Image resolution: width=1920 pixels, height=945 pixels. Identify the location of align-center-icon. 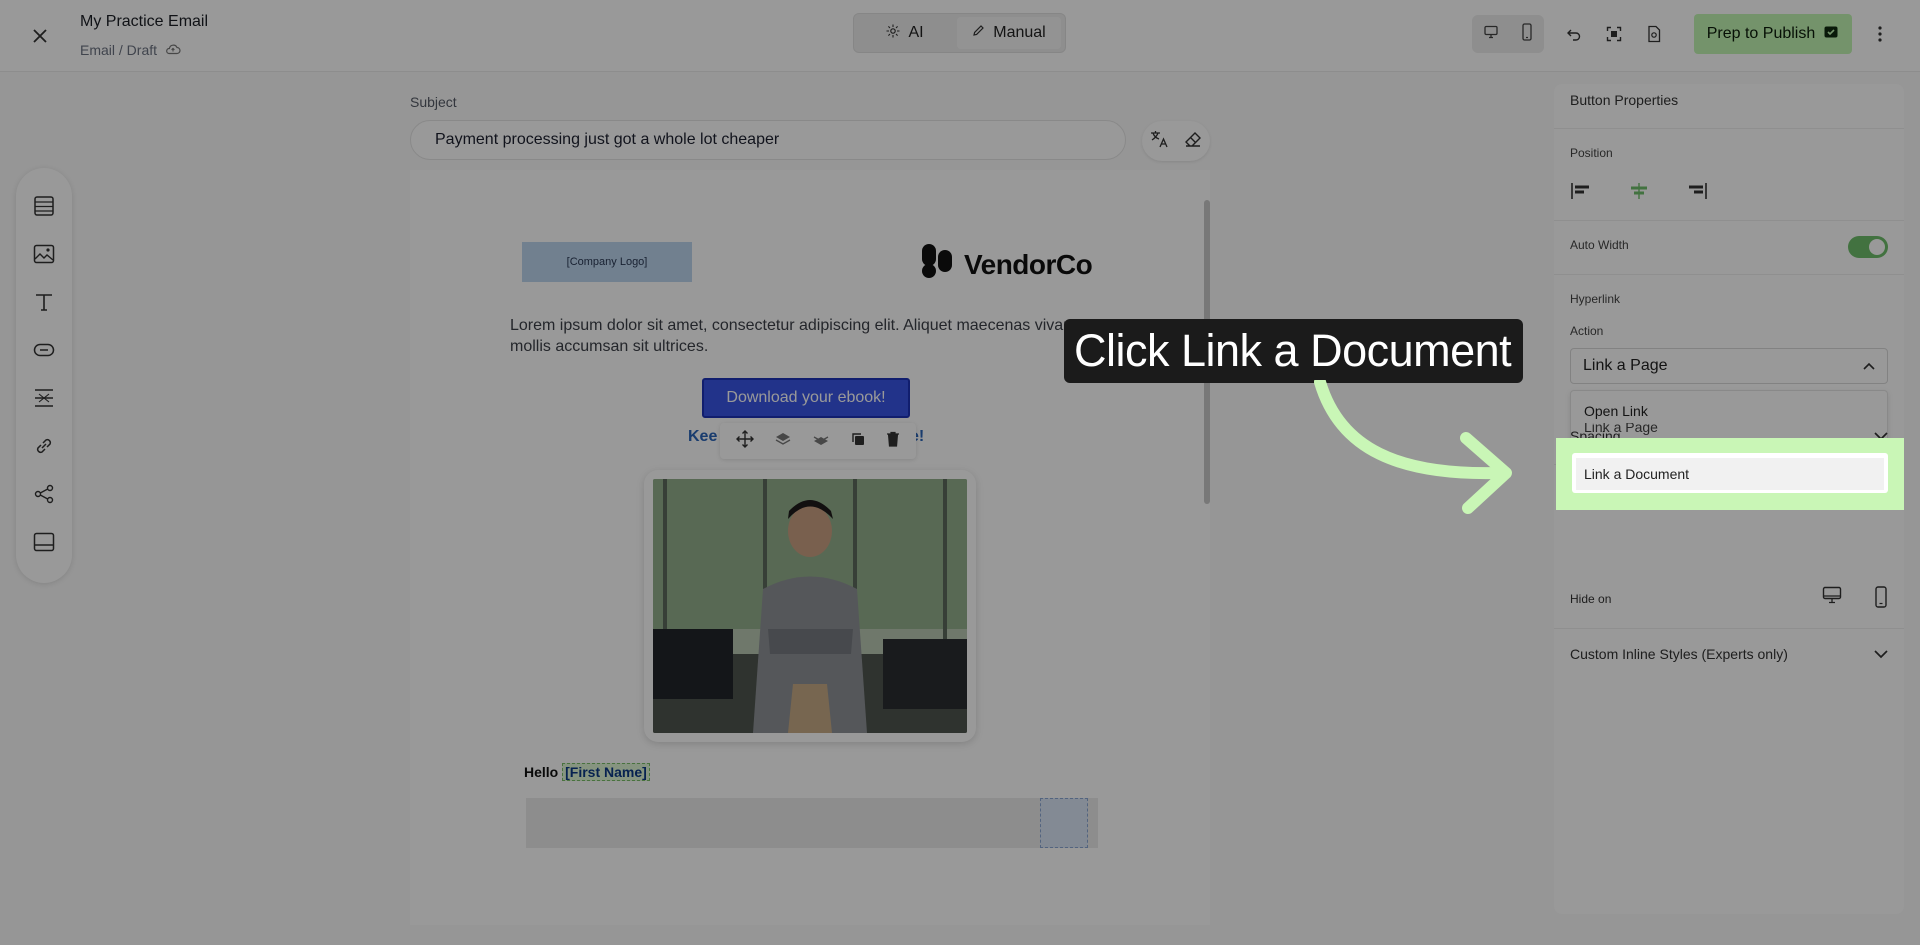
(1639, 191).